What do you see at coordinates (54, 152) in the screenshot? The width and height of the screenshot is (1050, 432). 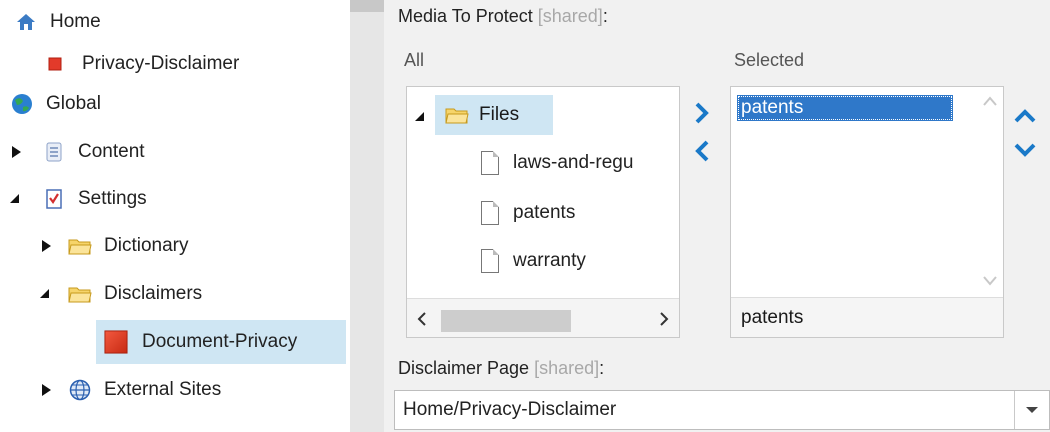 I see `content-icon` at bounding box center [54, 152].